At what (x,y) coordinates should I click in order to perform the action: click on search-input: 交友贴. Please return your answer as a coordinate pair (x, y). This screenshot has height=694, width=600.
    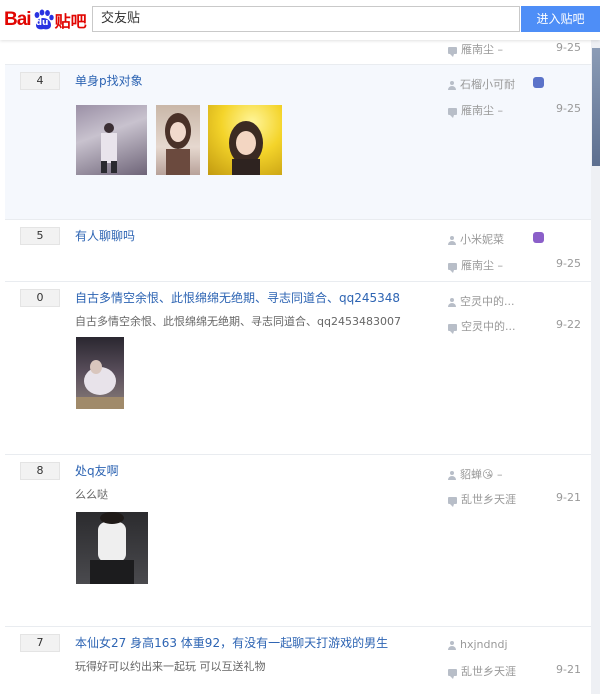
    Looking at the image, I should click on (306, 19).